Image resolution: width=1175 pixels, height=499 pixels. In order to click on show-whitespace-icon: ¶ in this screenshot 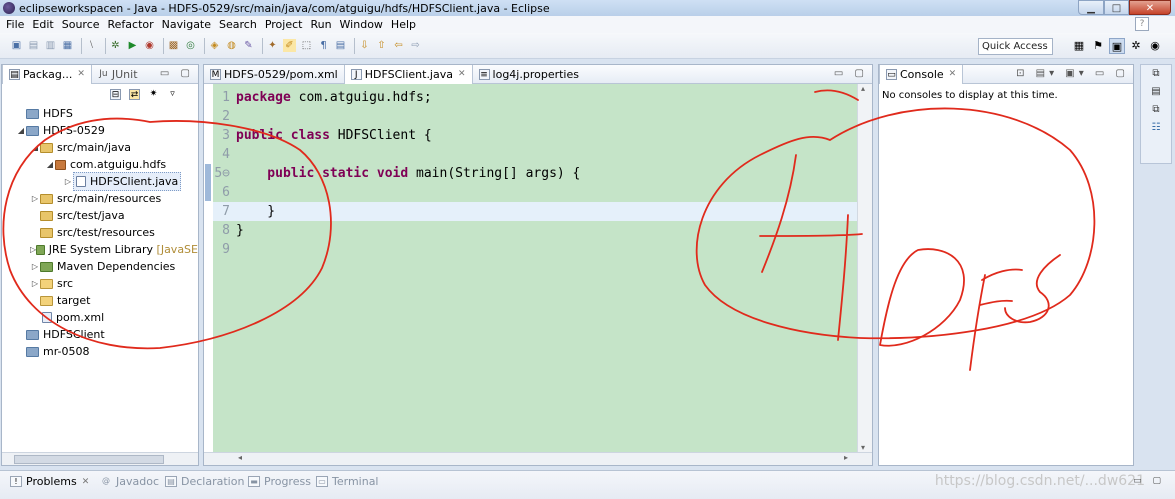, I will do `click(323, 45)`.